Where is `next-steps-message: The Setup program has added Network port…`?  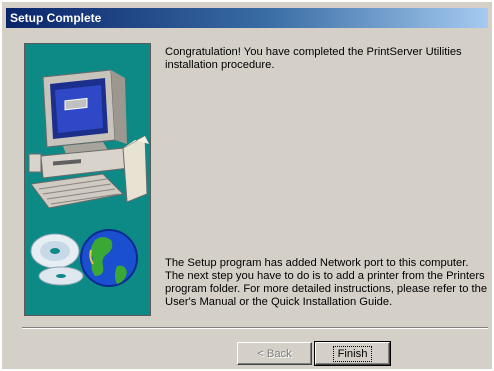
next-steps-message: The Setup program has added Network port… is located at coordinates (326, 282).